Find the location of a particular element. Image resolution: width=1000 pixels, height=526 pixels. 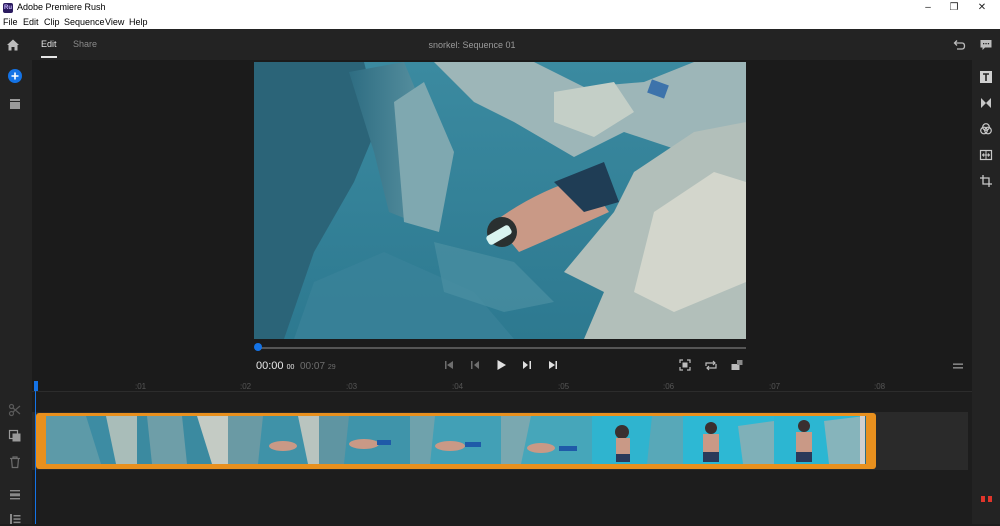

menu-sequence: Sequence is located at coordinates (84, 22).